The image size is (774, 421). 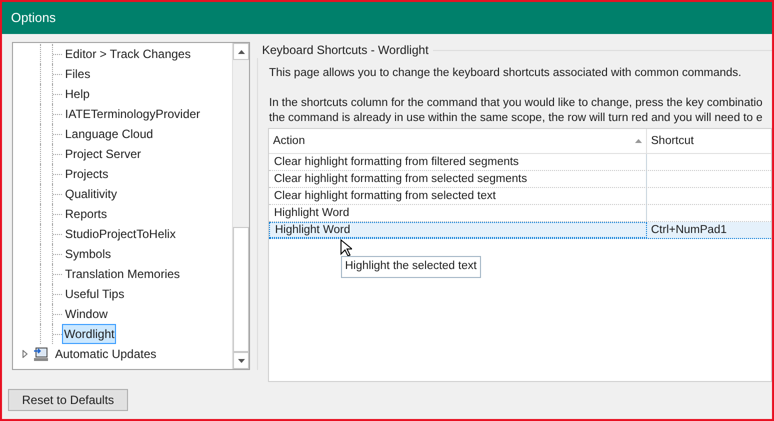 I want to click on tree-item: Window, so click(x=86, y=314).